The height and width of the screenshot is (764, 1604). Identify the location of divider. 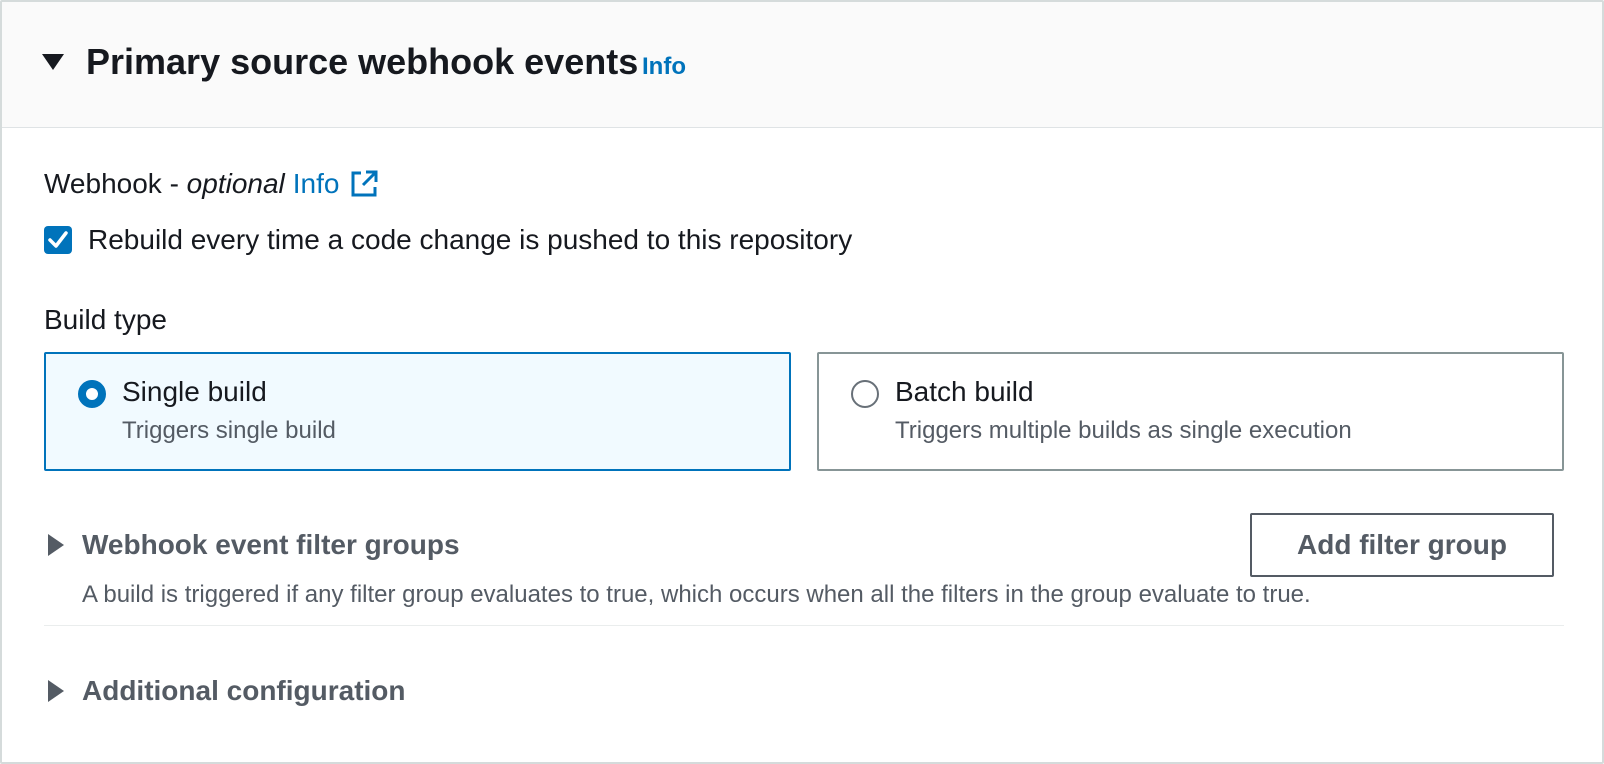
(804, 625).